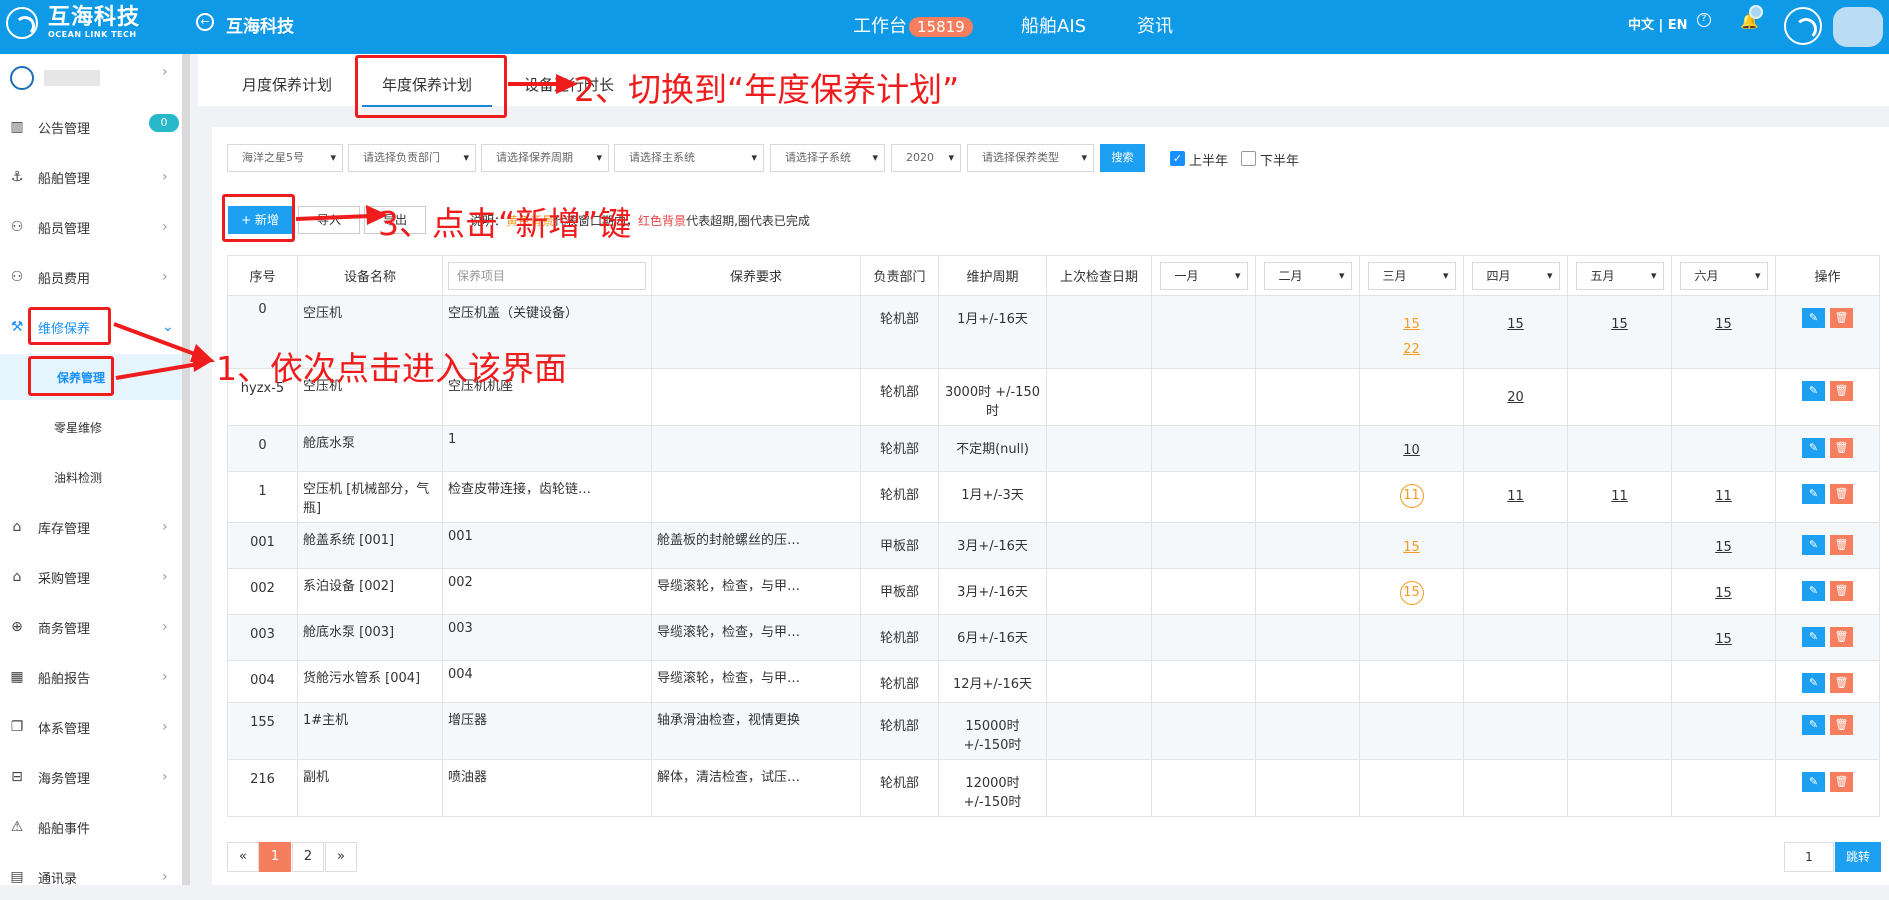 This screenshot has width=1889, height=900. What do you see at coordinates (1809, 857) in the screenshot?
I see `goto-page-input: 1` at bounding box center [1809, 857].